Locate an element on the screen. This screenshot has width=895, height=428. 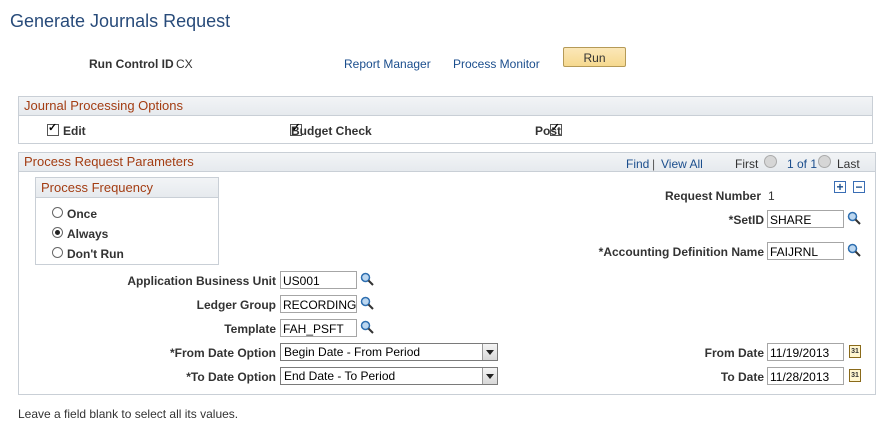
view-all-link: View All is located at coordinates (682, 164).